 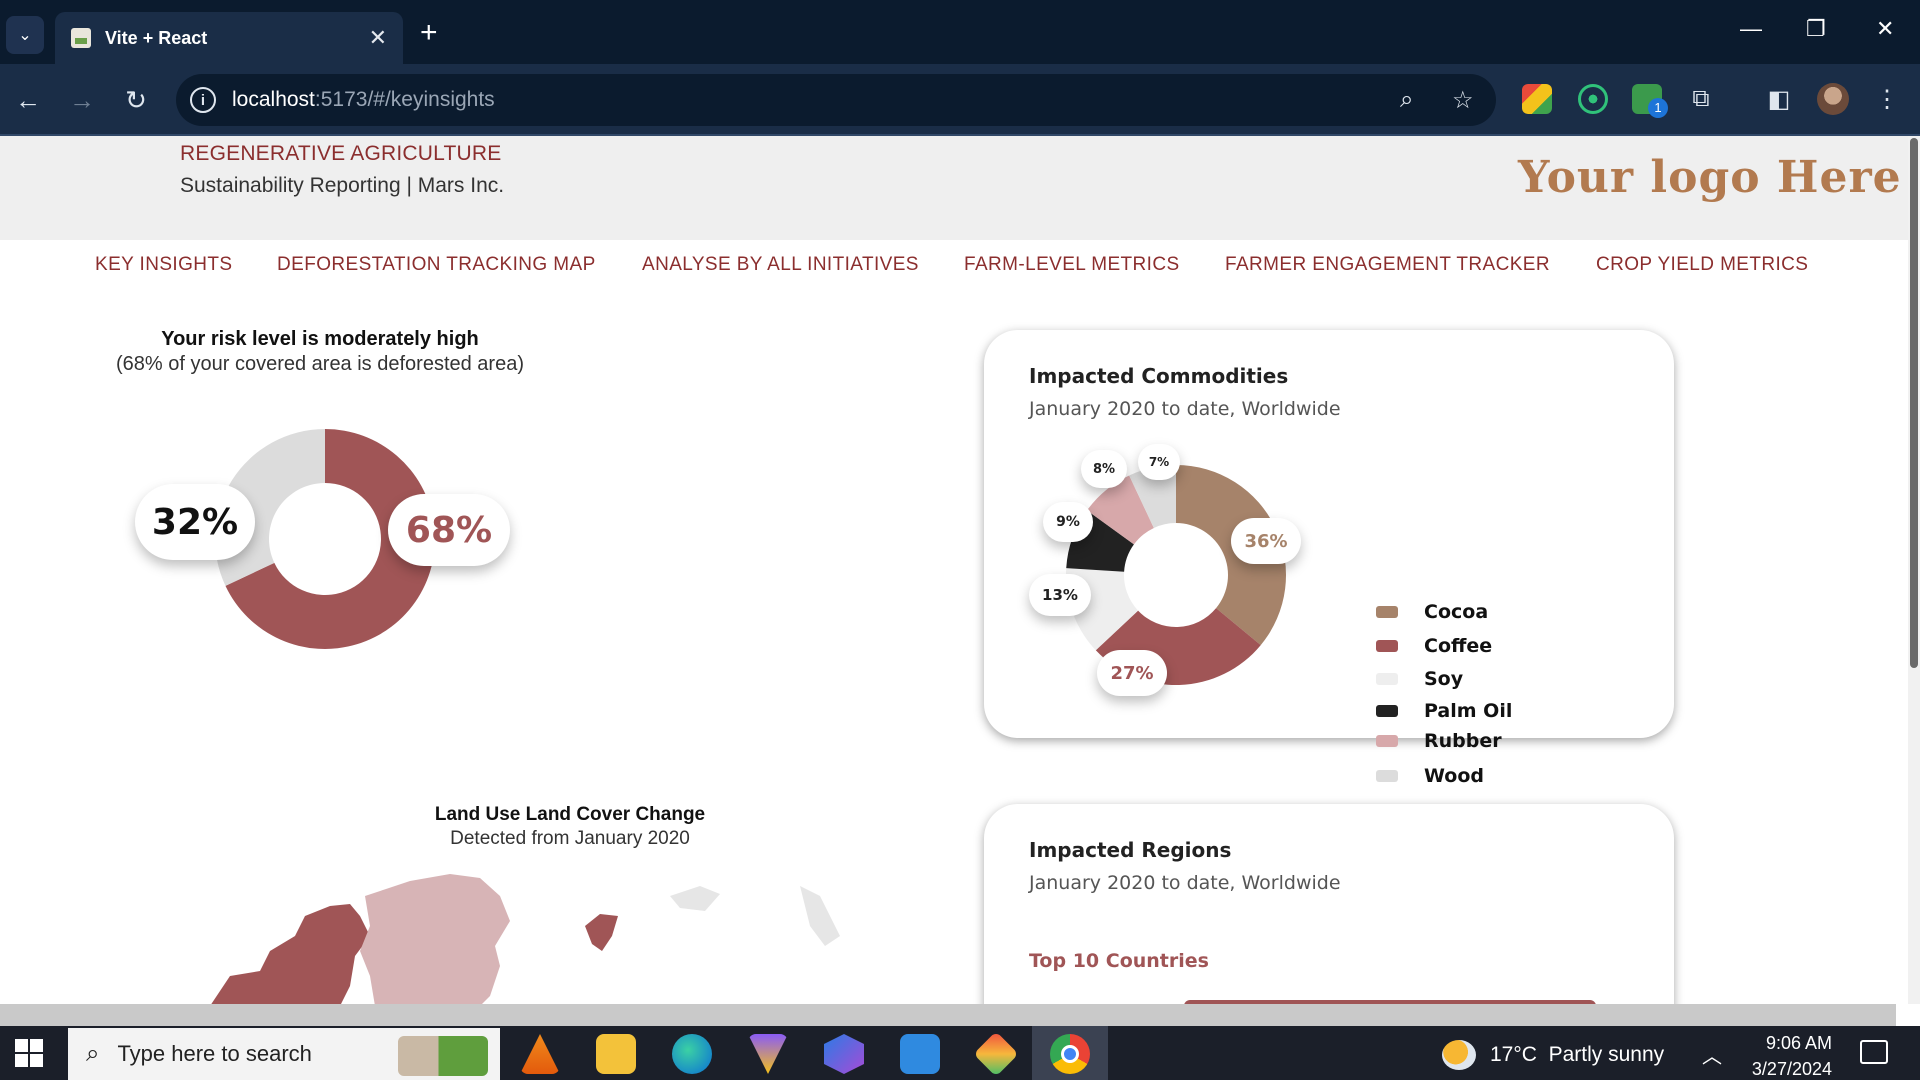 I want to click on map-title: Land Use Land Cover Change, so click(x=570, y=814).